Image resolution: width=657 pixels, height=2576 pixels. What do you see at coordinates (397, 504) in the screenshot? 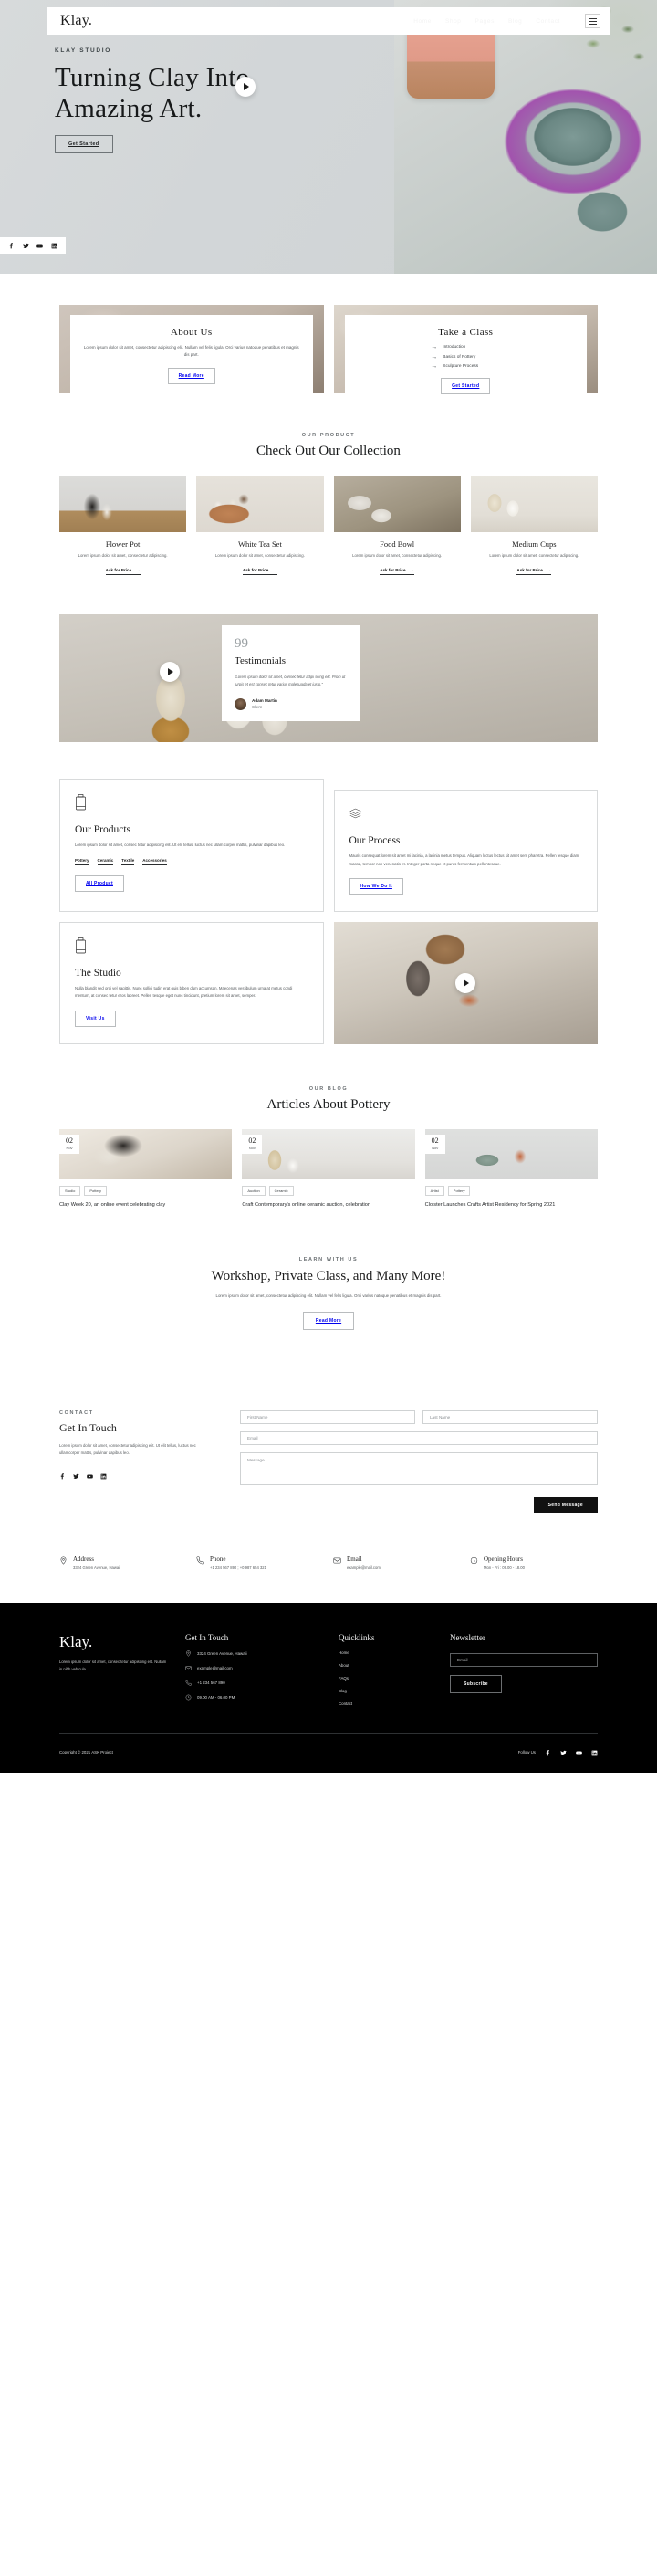
I see `product-image` at bounding box center [397, 504].